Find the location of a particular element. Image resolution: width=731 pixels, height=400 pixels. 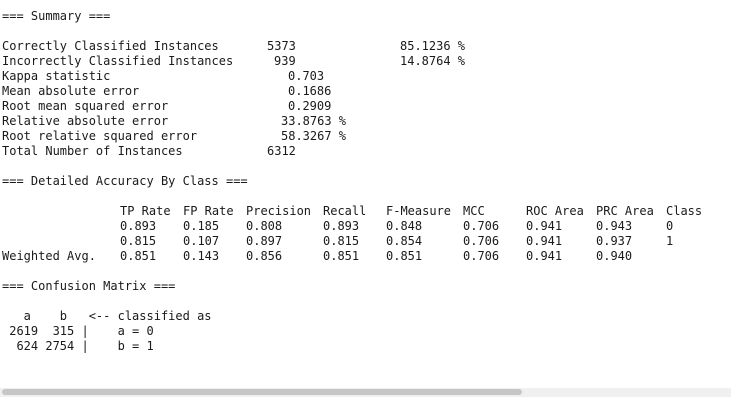

summary-value: 0.703 is located at coordinates (306, 76).